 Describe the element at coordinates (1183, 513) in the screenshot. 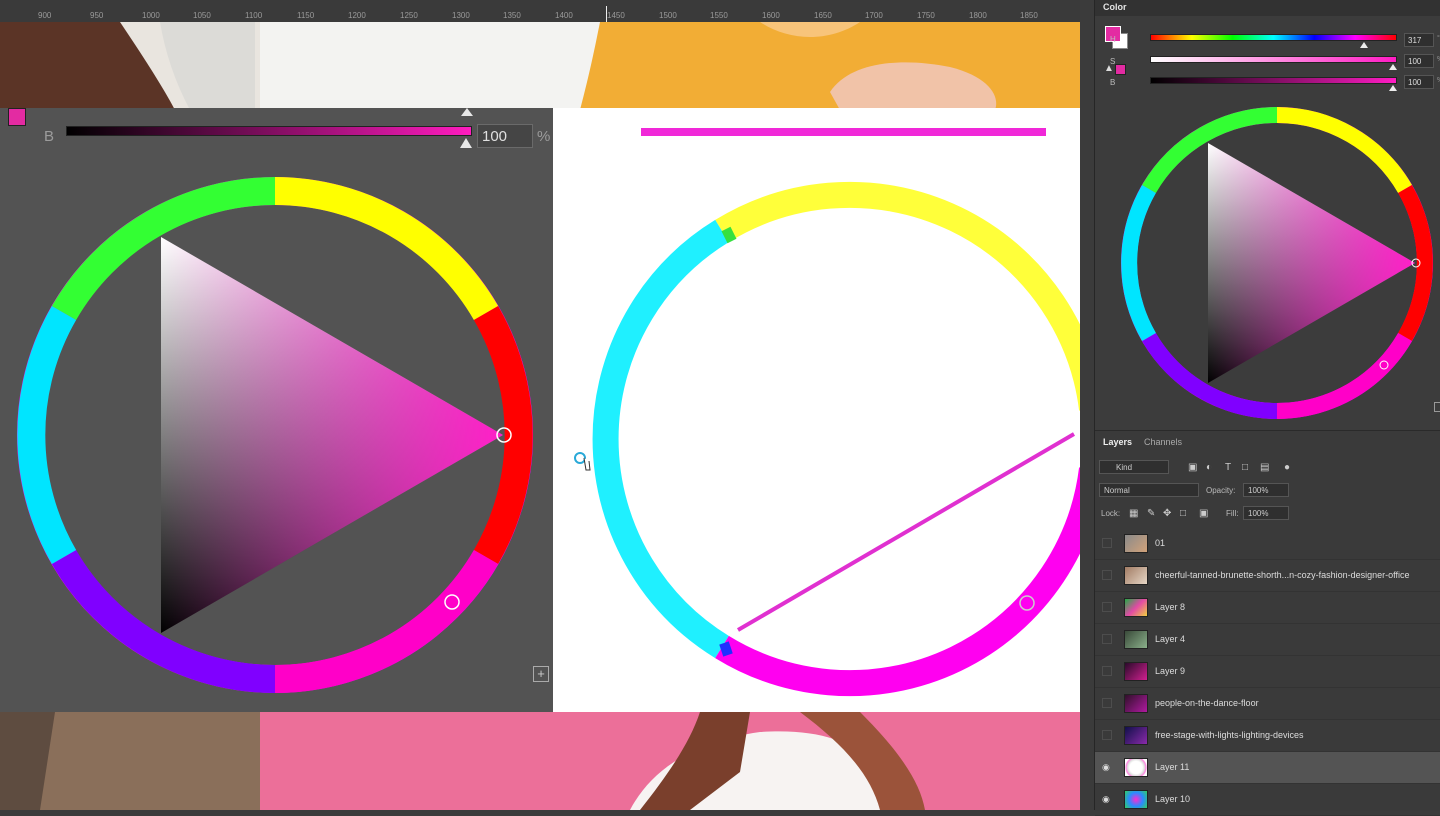

I see `lock-artboard-icon: □` at that location.